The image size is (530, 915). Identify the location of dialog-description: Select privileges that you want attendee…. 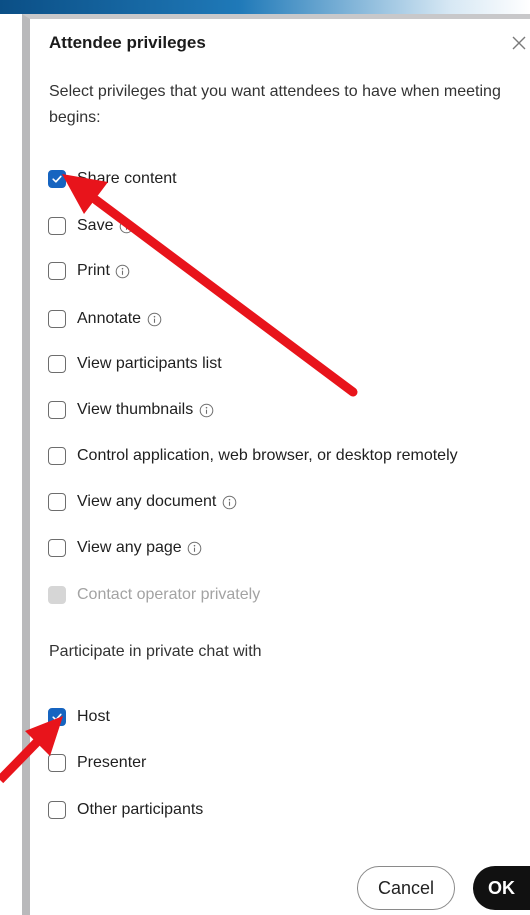
(275, 104).